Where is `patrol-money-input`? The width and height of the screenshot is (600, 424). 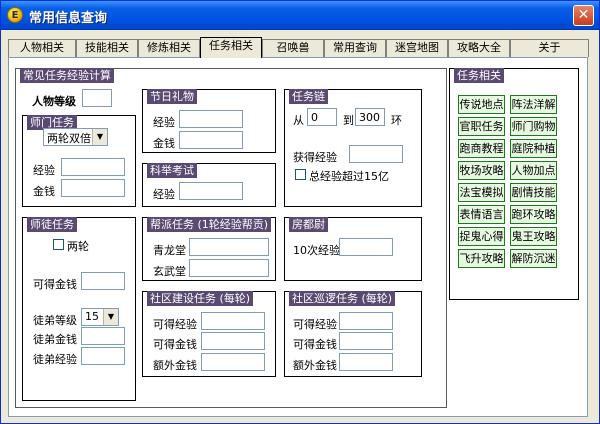
patrol-money-input is located at coordinates (366, 341).